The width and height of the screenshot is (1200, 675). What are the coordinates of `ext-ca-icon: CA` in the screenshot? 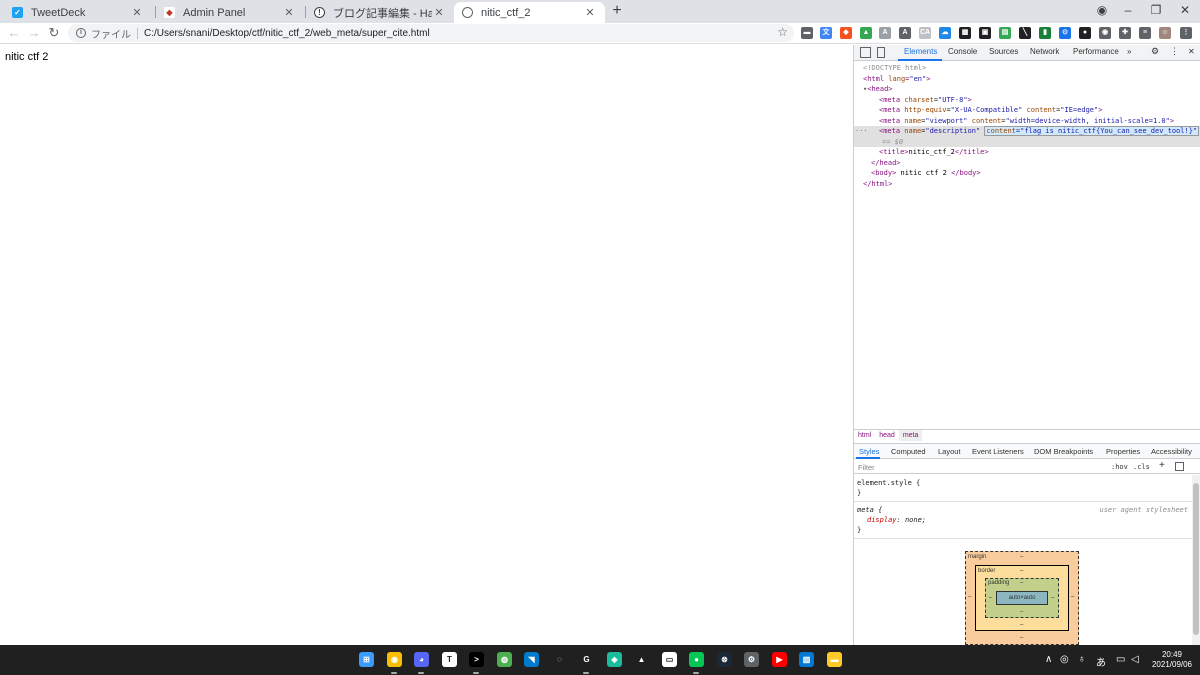 It's located at (925, 33).